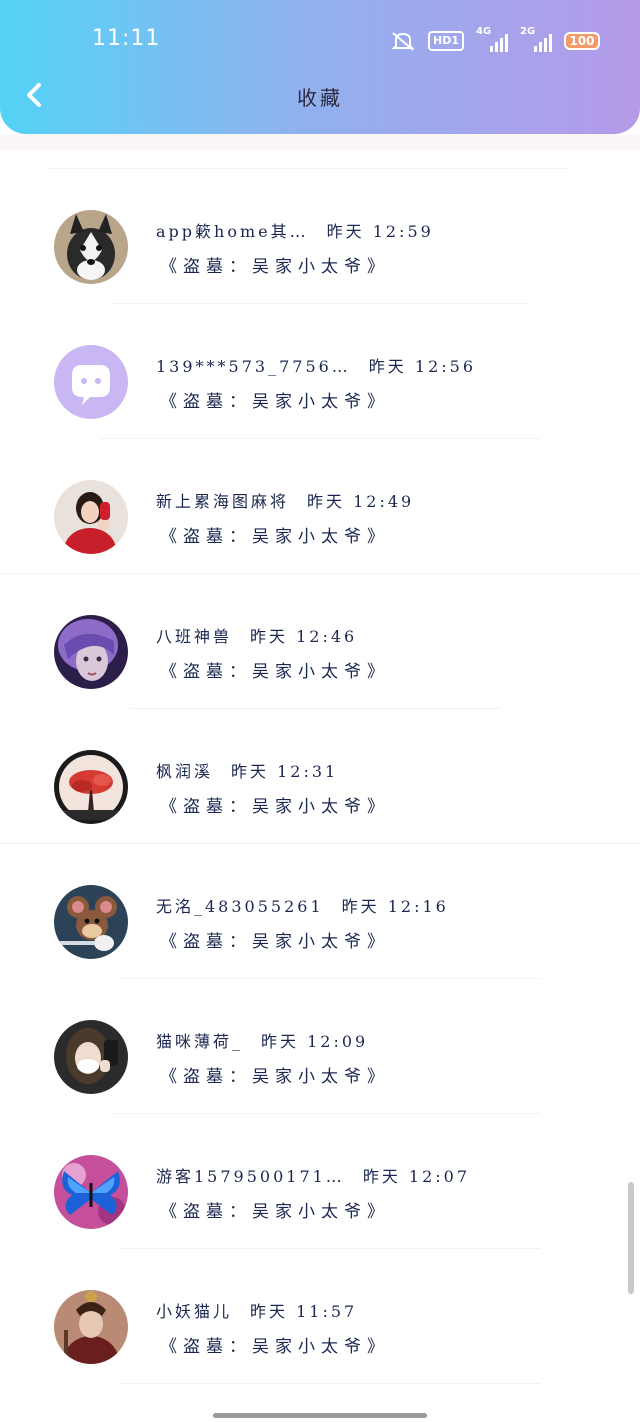 This screenshot has width=640, height=1422. Describe the element at coordinates (194, 636) in the screenshot. I see `user-name: 八班神兽` at that location.